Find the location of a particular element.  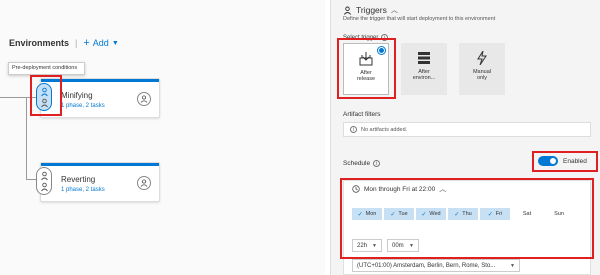

artifact-filters-box: i No artifacts added. is located at coordinates (467, 129).